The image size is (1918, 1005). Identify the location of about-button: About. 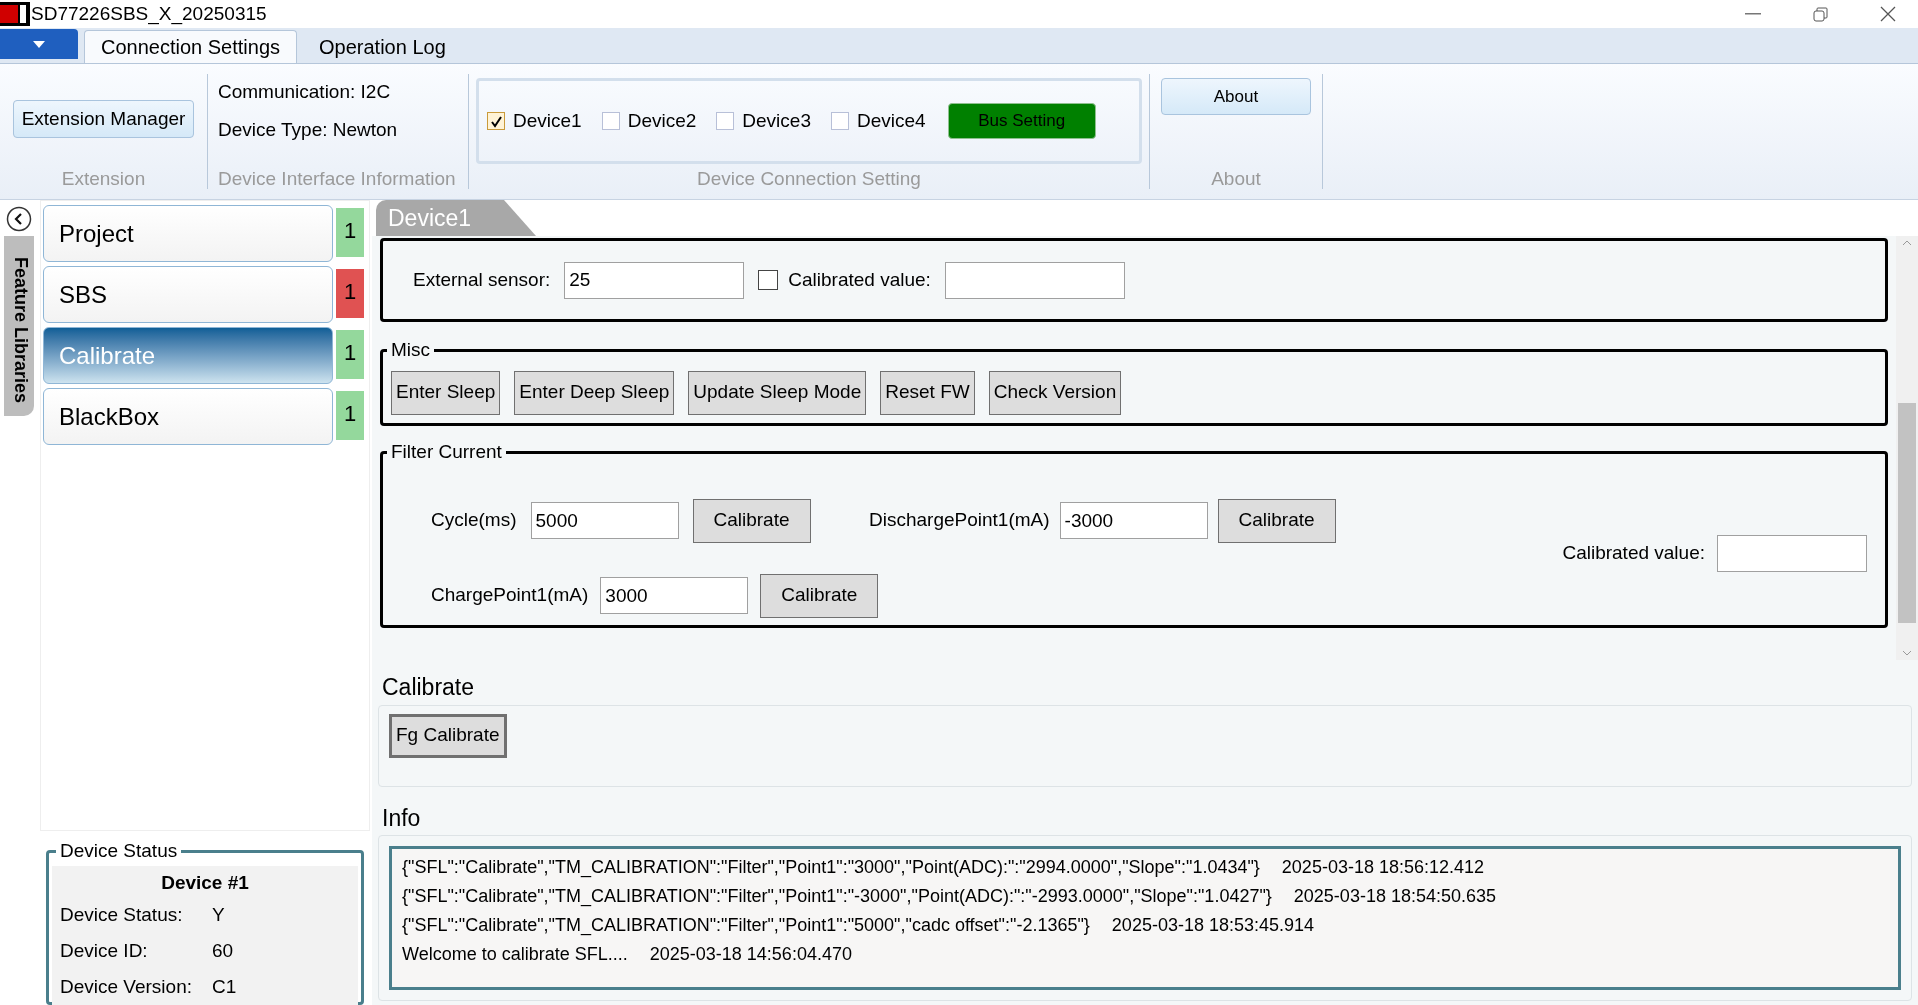
(1236, 96).